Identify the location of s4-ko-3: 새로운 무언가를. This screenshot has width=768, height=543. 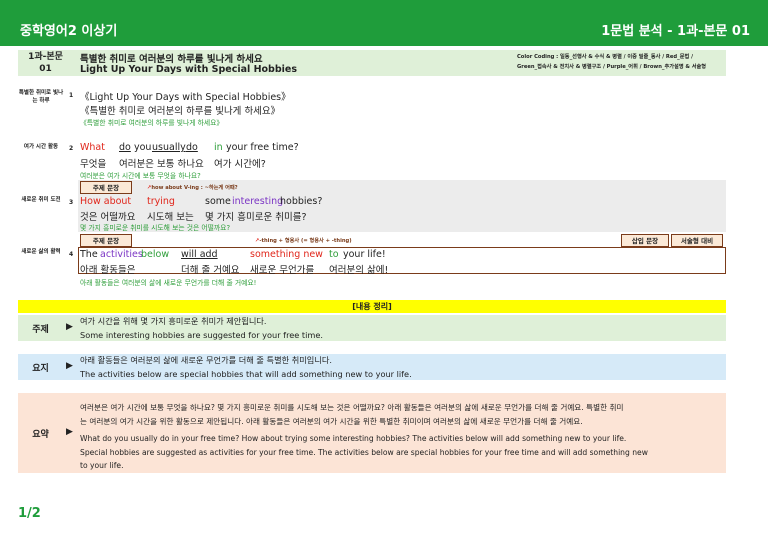
(282, 270).